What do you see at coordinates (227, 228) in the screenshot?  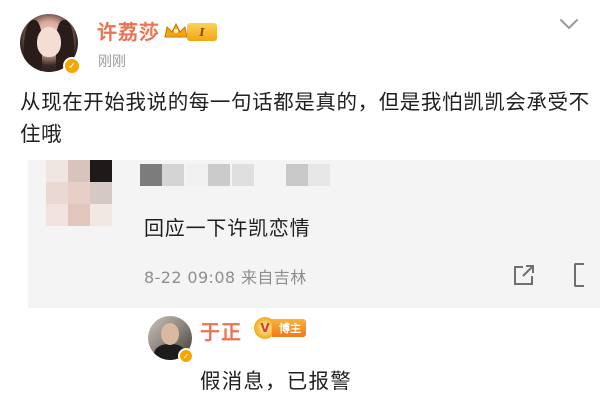 I see `quoted-post-text: 回应一下许凯恋情` at bounding box center [227, 228].